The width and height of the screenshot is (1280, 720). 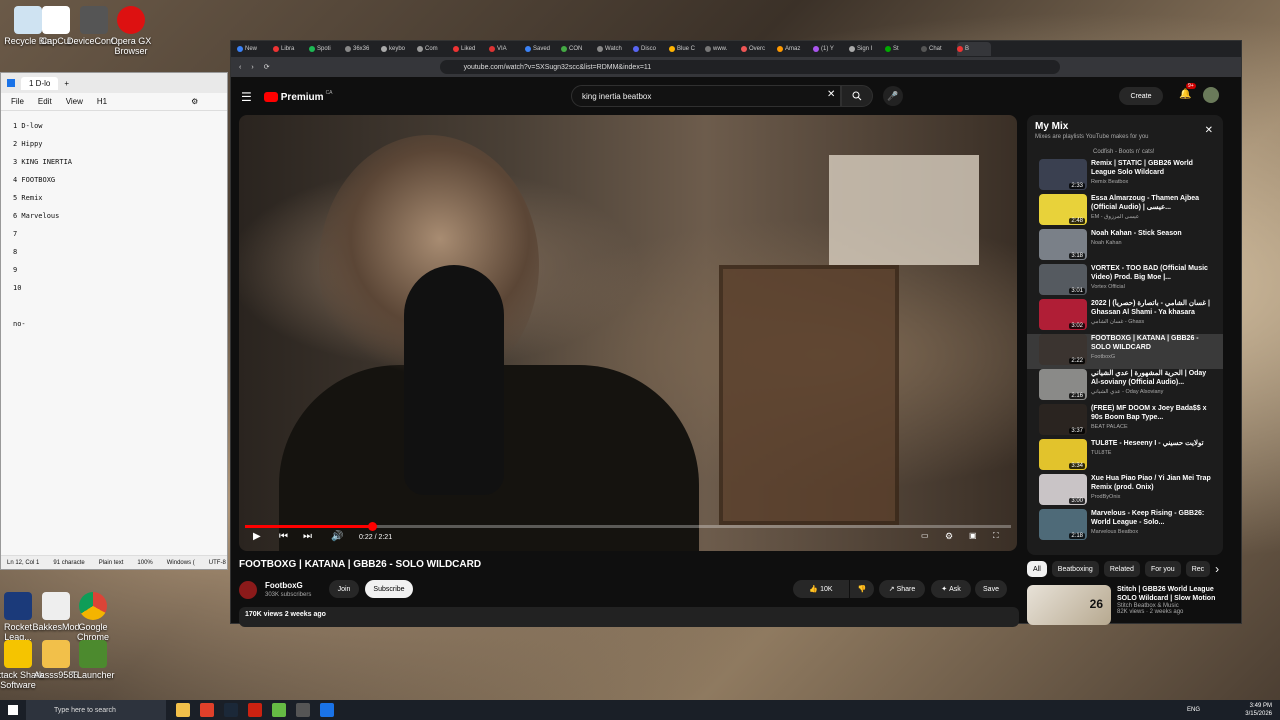 What do you see at coordinates (902, 589) in the screenshot?
I see `share-button: ↗ Share` at bounding box center [902, 589].